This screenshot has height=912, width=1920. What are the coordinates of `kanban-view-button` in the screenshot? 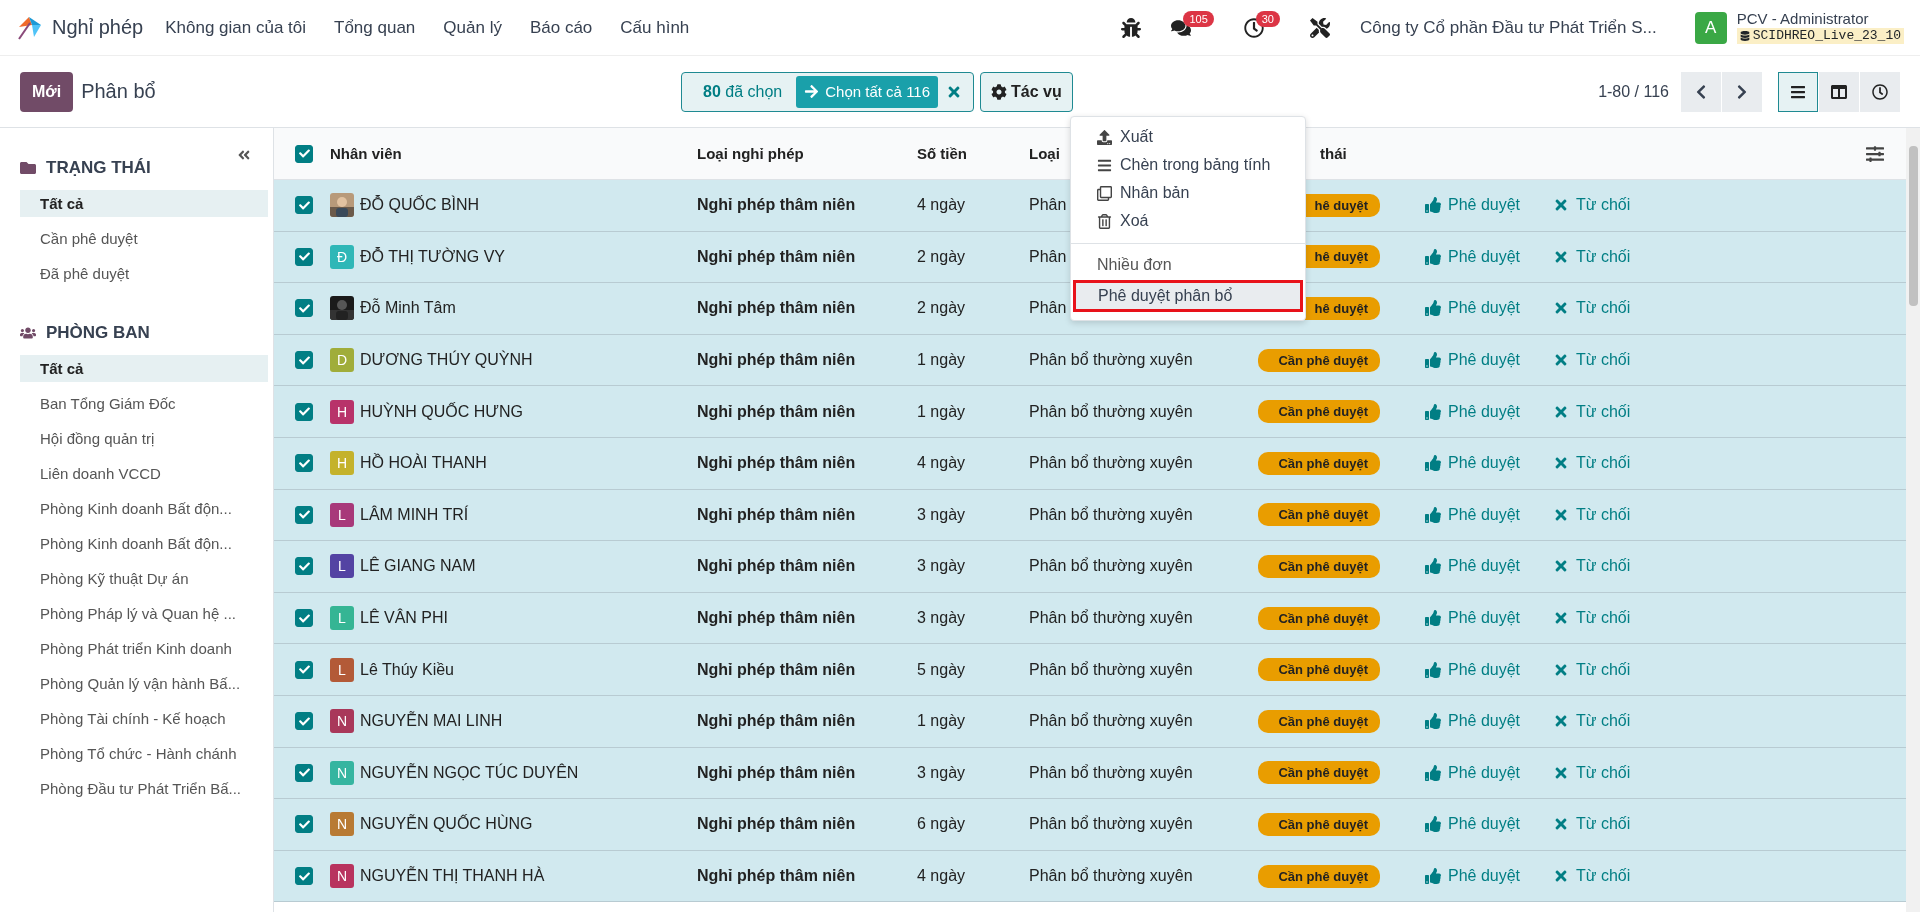 It's located at (1839, 91).